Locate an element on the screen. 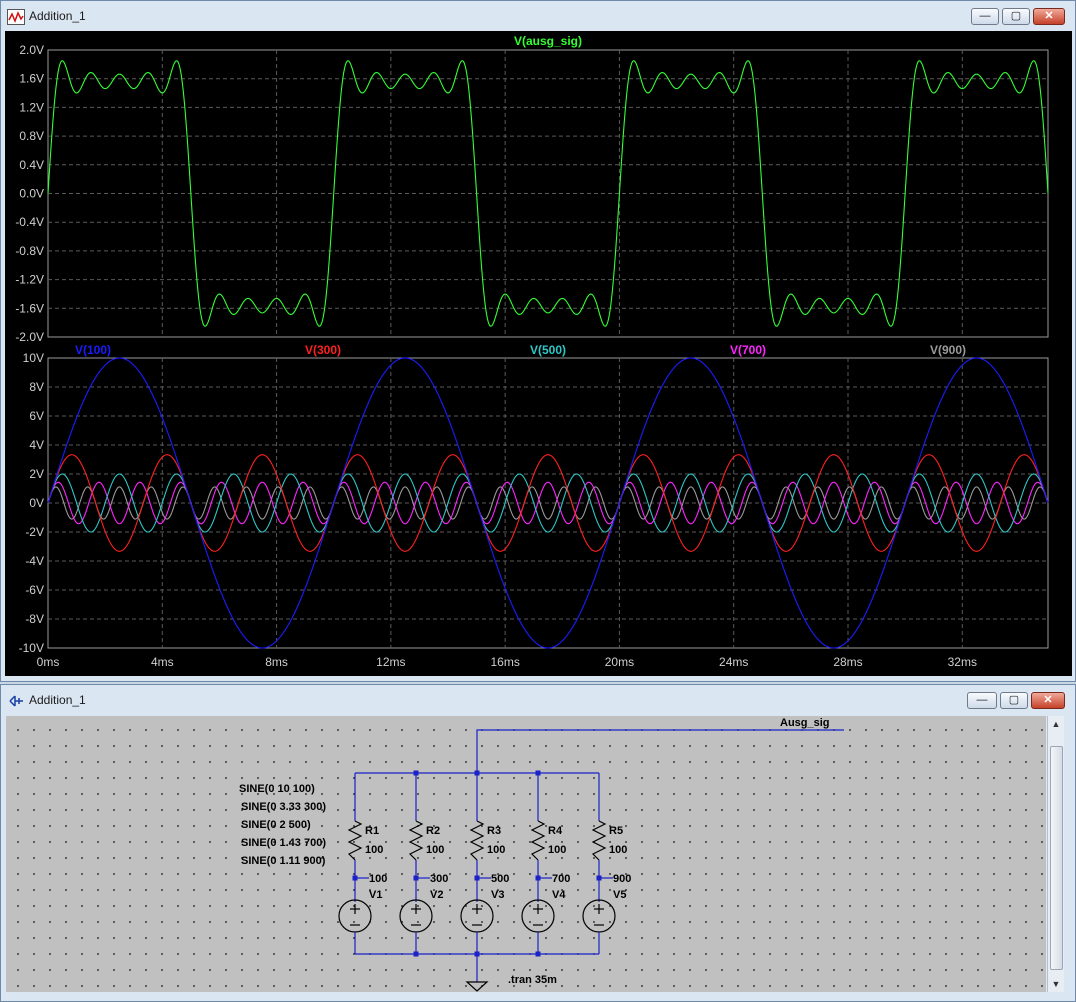 This screenshot has width=1076, height=1002. x-tick-label: 20ms is located at coordinates (619, 662).